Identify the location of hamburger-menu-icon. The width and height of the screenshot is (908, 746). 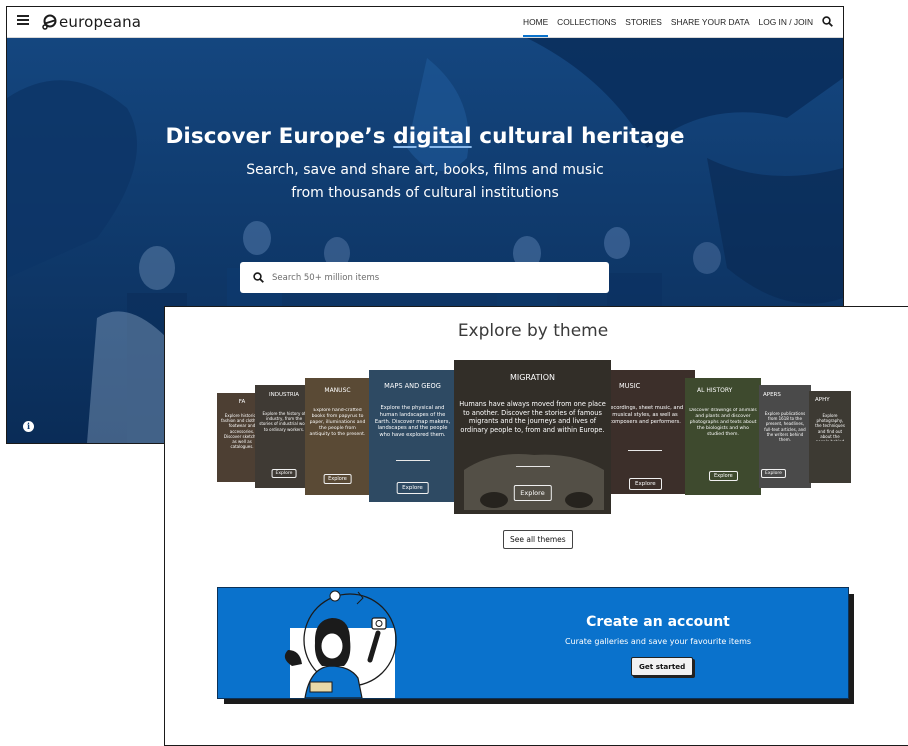
(23, 20).